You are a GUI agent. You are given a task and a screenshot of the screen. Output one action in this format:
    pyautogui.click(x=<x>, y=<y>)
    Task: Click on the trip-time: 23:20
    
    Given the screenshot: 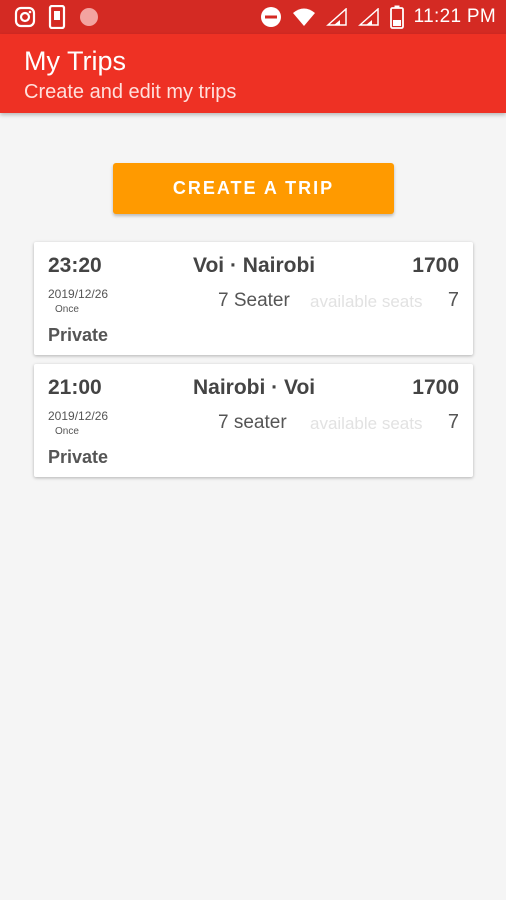 What is the action you would take?
    pyautogui.click(x=75, y=265)
    